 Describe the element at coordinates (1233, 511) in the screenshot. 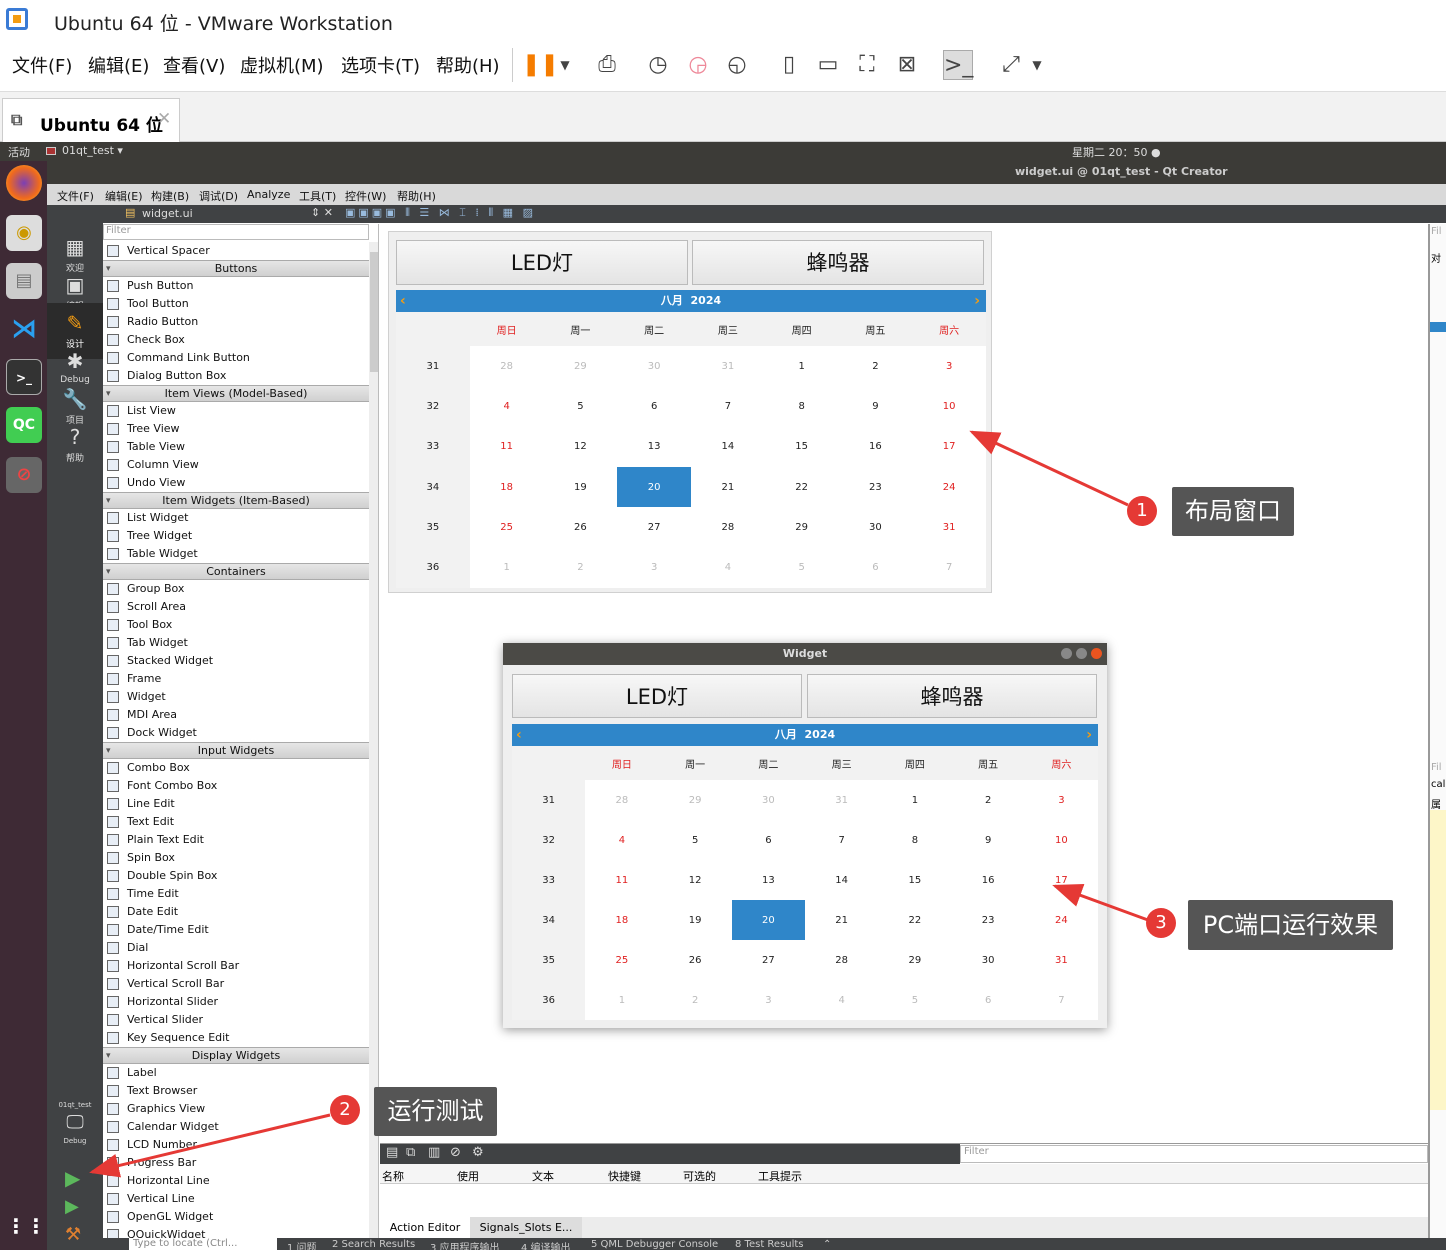

I see `annotation-label: 布局窗口` at that location.